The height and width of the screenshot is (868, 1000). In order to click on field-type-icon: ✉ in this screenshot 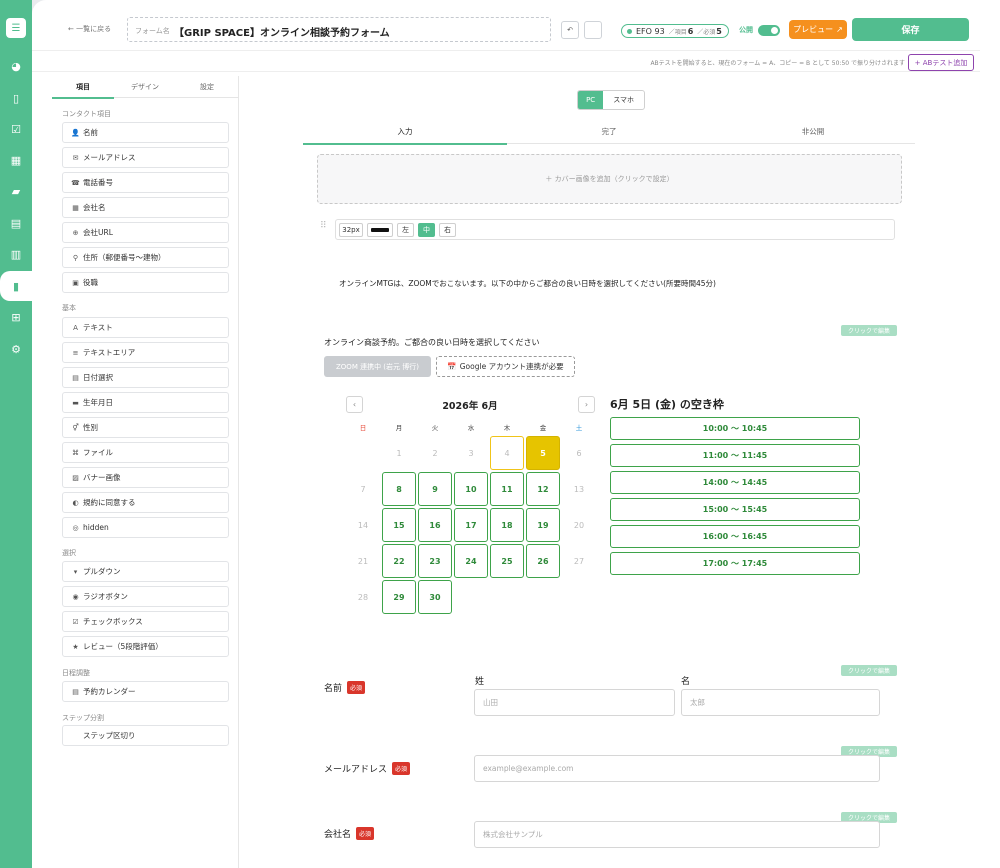, I will do `click(75, 157)`.